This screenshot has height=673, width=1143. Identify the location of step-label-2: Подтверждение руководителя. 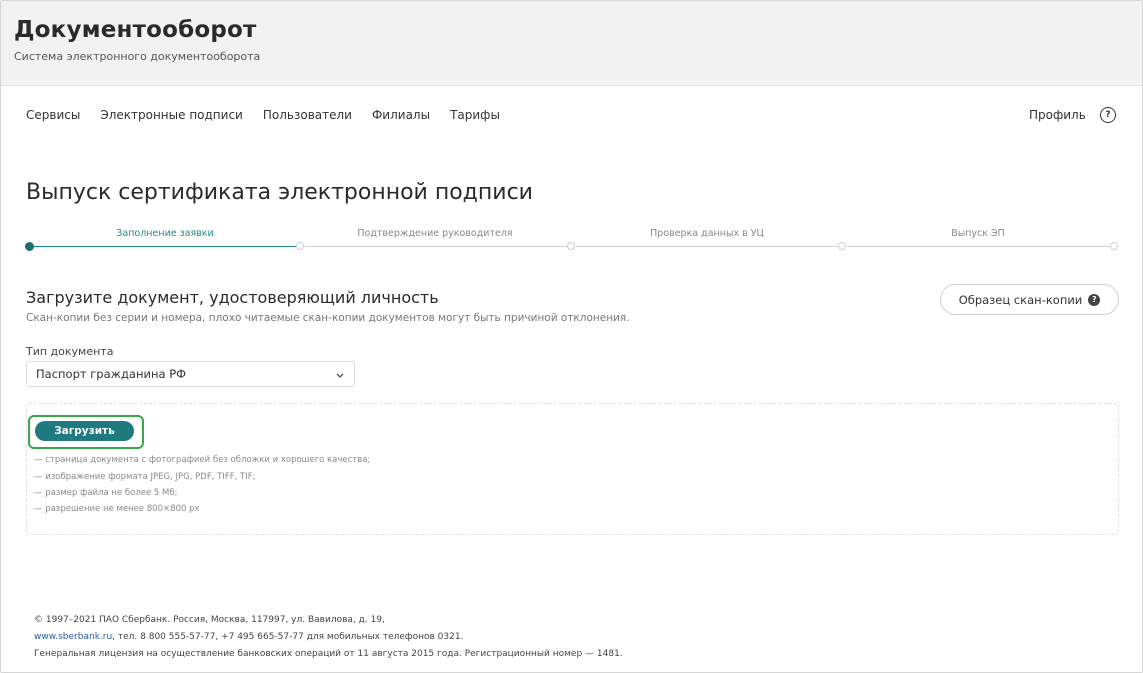
(435, 233).